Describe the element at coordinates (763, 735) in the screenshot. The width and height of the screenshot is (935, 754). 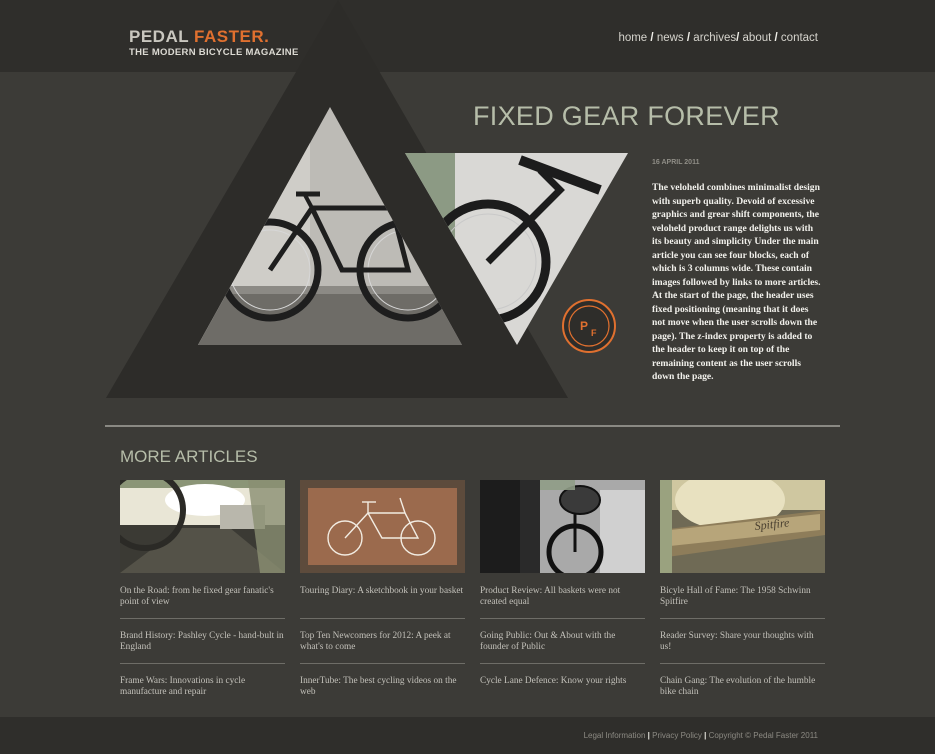
I see `copyright-text: Copyright © Pedal Faster 2011` at that location.